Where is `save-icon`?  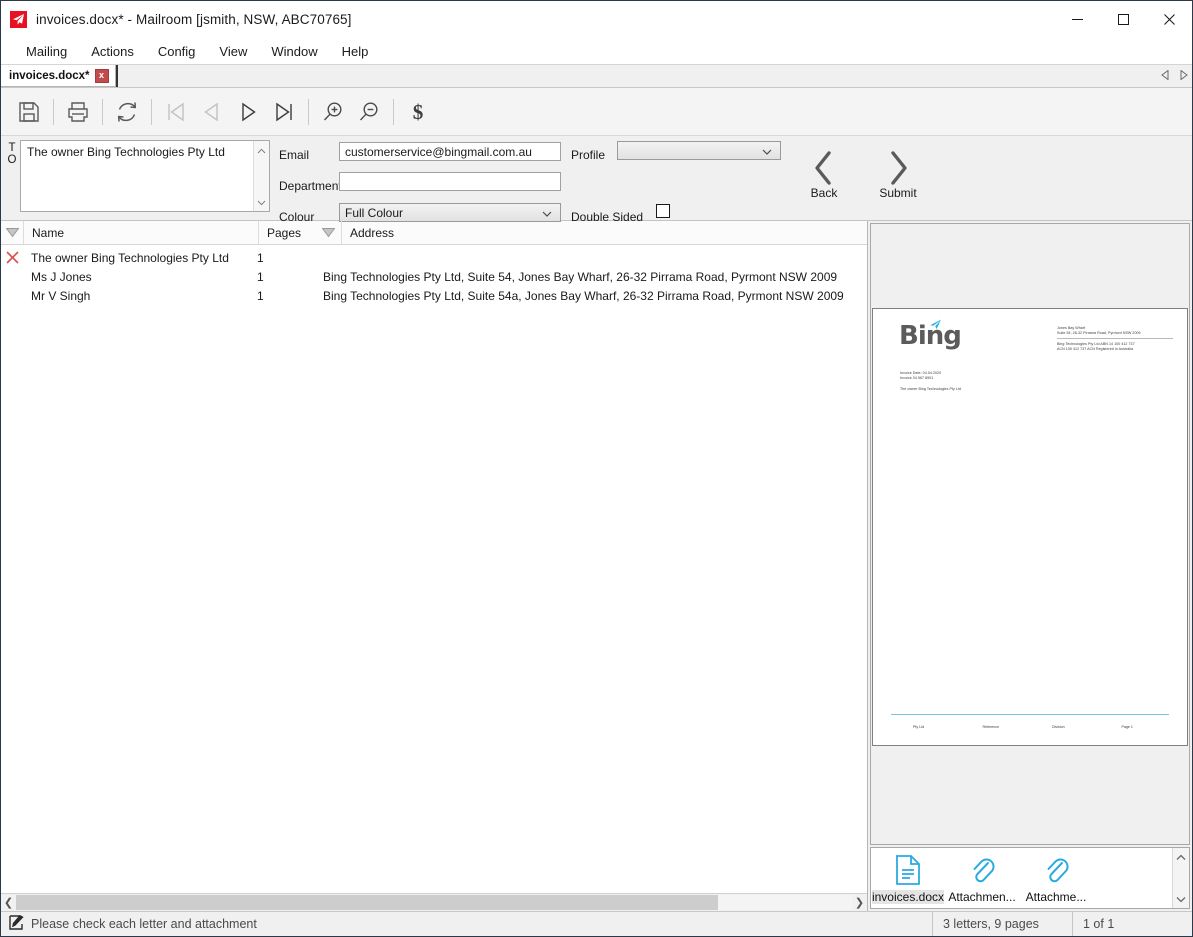 save-icon is located at coordinates (29, 112).